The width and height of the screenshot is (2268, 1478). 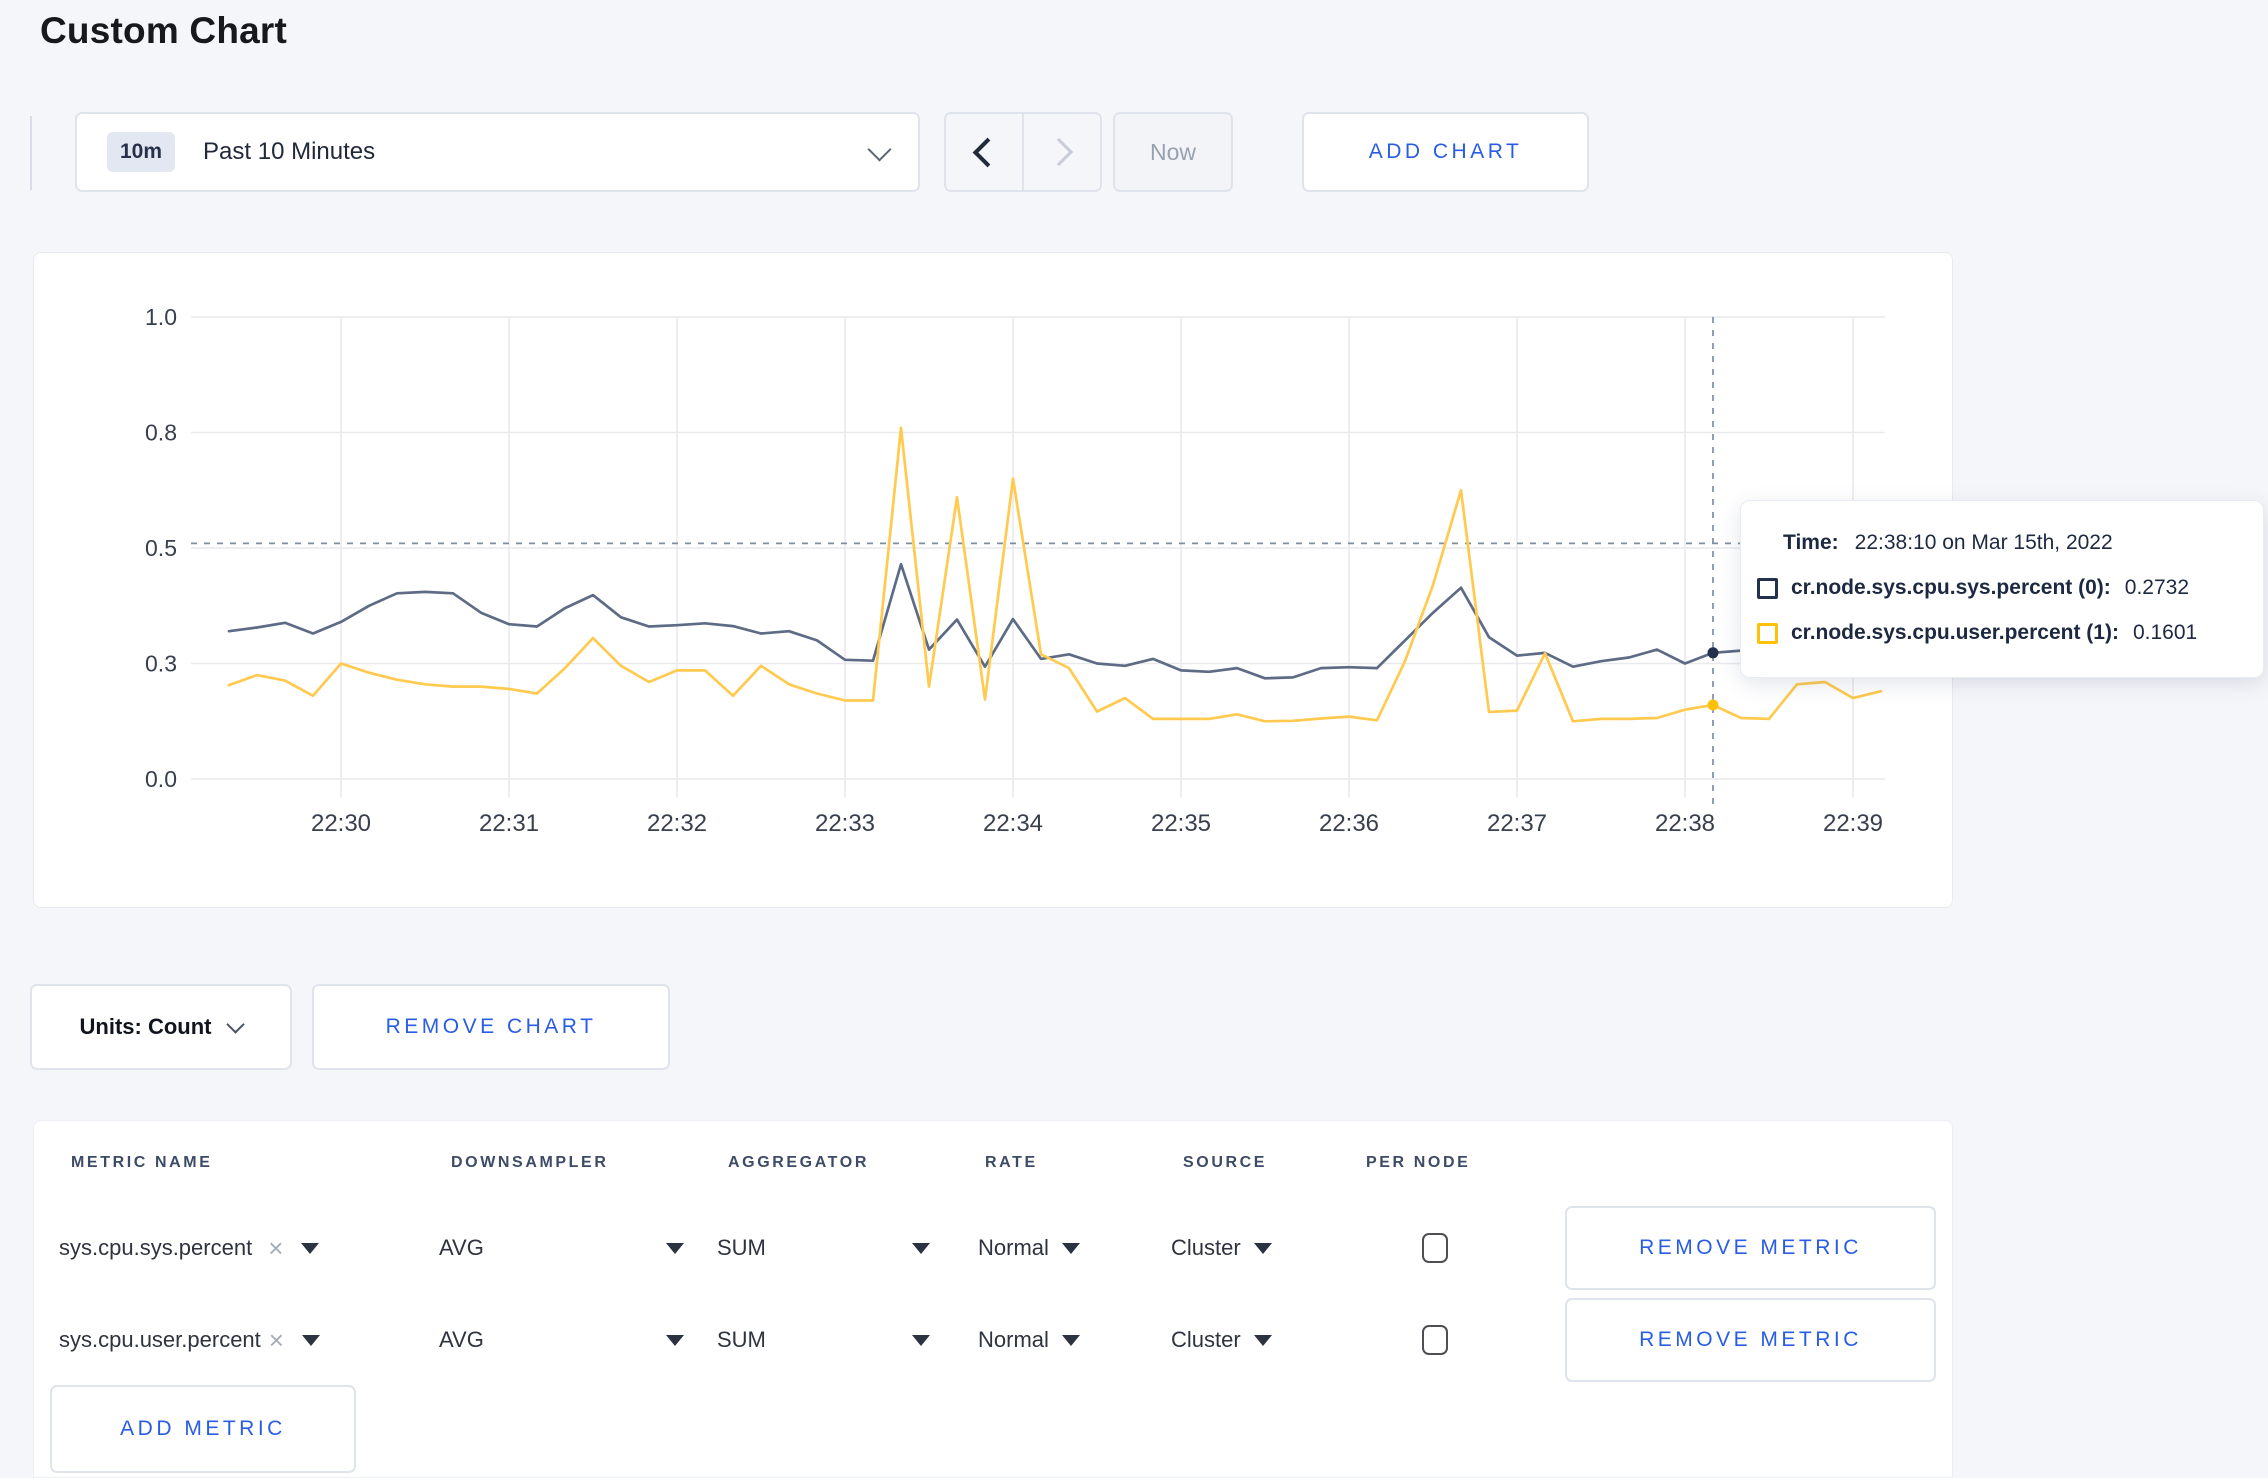 What do you see at coordinates (161, 548) in the screenshot?
I see `y-tick-label: 0.5` at bounding box center [161, 548].